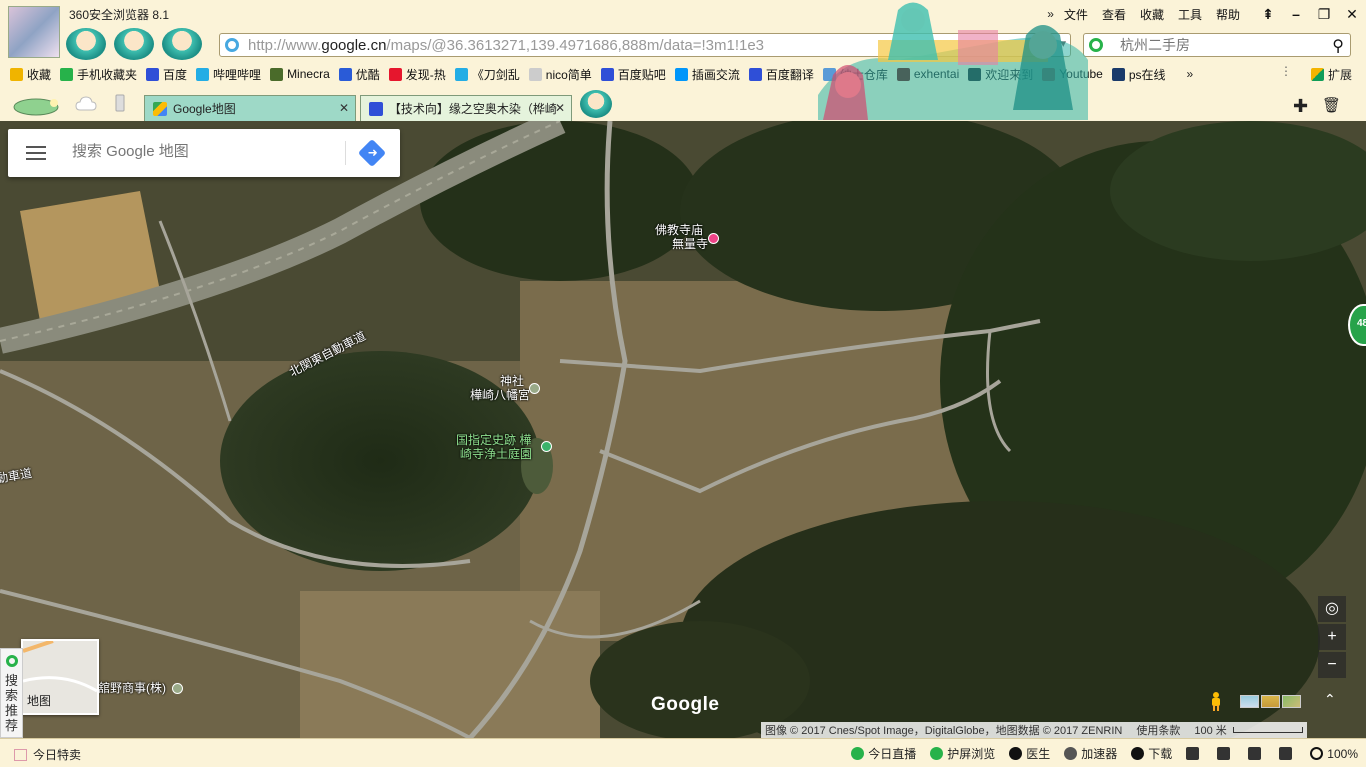 The image size is (1366, 767). What do you see at coordinates (1138, 74) in the screenshot?
I see `bookmark-item: ps在线` at bounding box center [1138, 74].